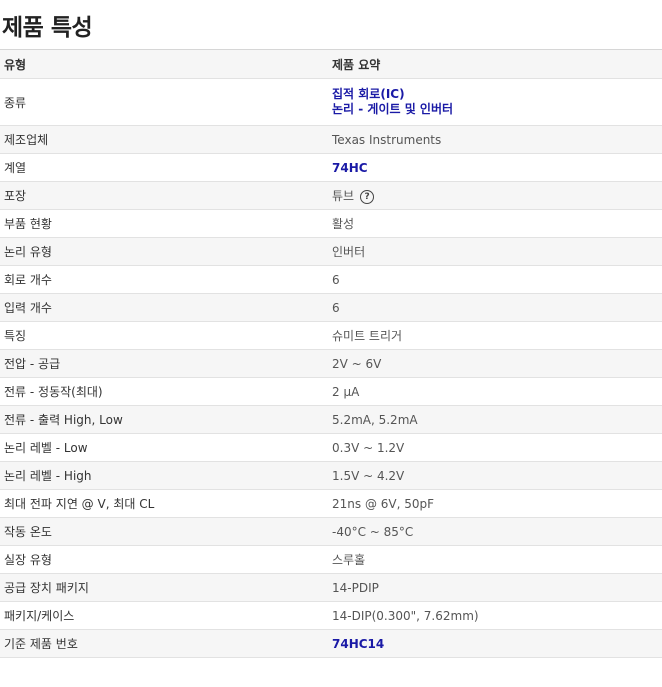  What do you see at coordinates (383, 503) in the screenshot?
I see `row-value: 21ns @ 6V, 50pF` at bounding box center [383, 503].